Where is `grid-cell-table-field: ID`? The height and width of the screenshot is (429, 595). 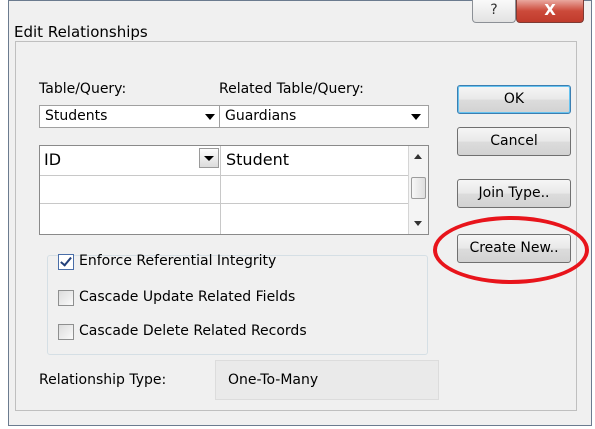 grid-cell-table-field: ID is located at coordinates (130, 161).